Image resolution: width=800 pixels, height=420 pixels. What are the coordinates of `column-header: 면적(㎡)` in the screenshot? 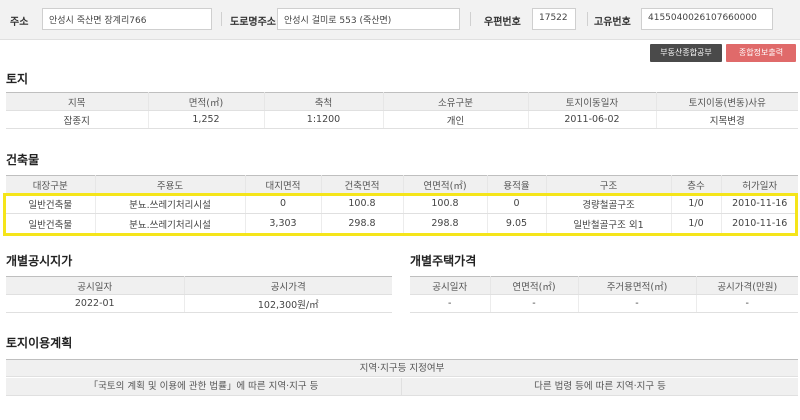 It's located at (206, 101).